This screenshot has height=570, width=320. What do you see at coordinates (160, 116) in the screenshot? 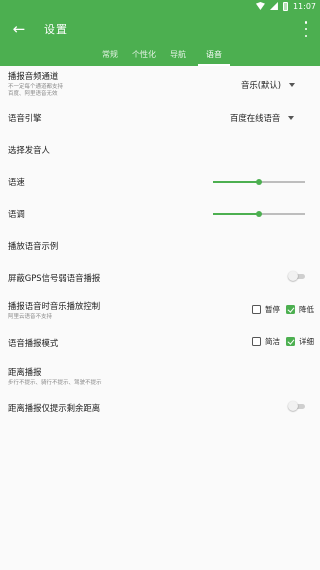
I see `setting-voice-engine: 语音引擎 百度在线语音` at bounding box center [160, 116].